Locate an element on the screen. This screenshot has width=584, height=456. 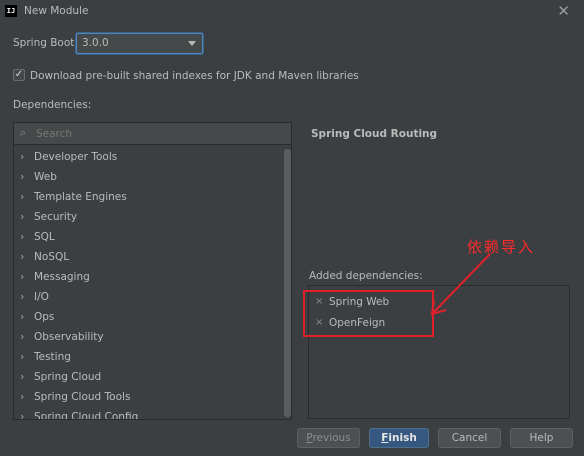
previous-button: Previous is located at coordinates (328, 438).